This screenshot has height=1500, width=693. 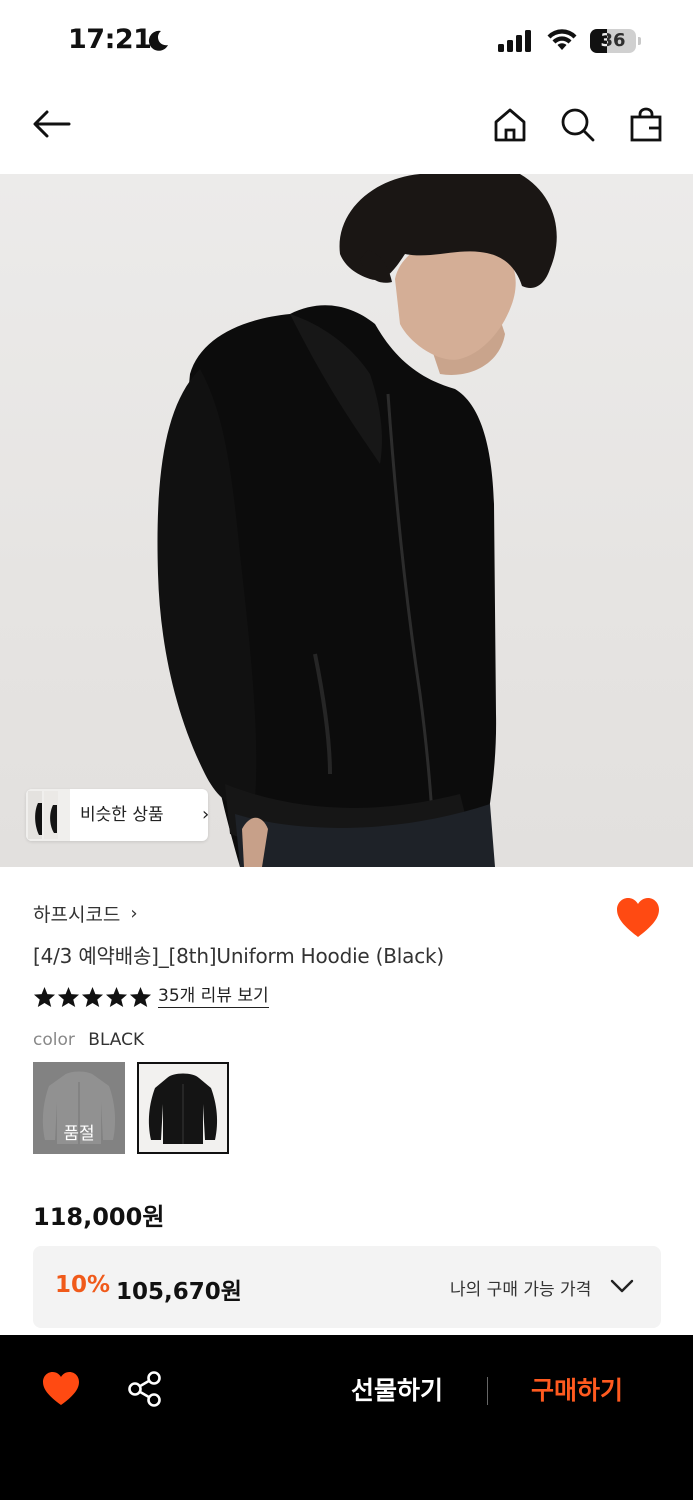 I want to click on my-purchasable-price-label: 나의 구매 가능 가격, so click(x=521, y=1290).